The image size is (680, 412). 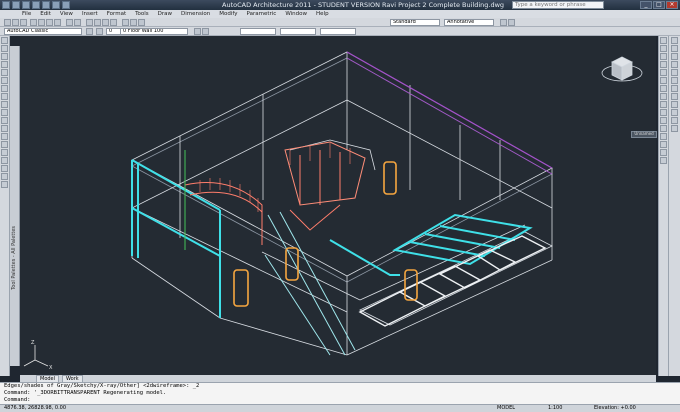 What do you see at coordinates (4, 136) in the screenshot?
I see `make-block-icon` at bounding box center [4, 136].